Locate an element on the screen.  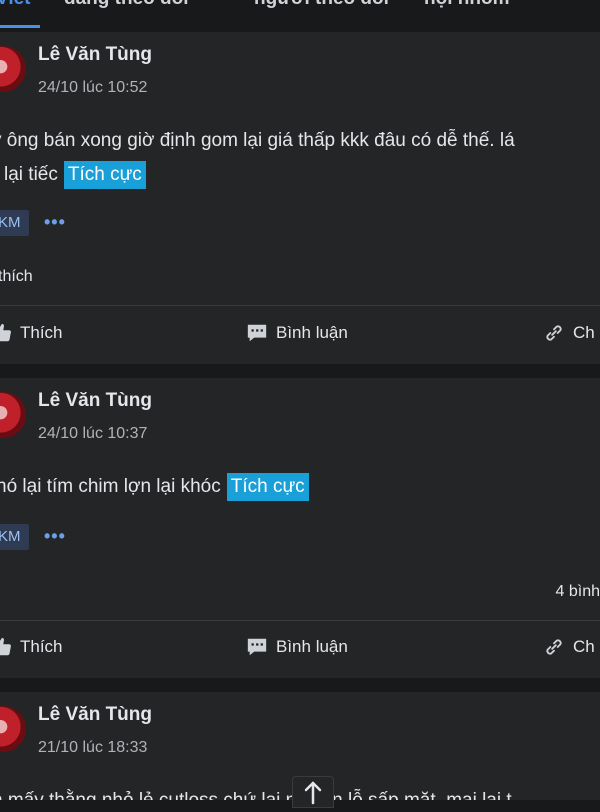
post-text-fragment: lại tiếc is located at coordinates (31, 174).